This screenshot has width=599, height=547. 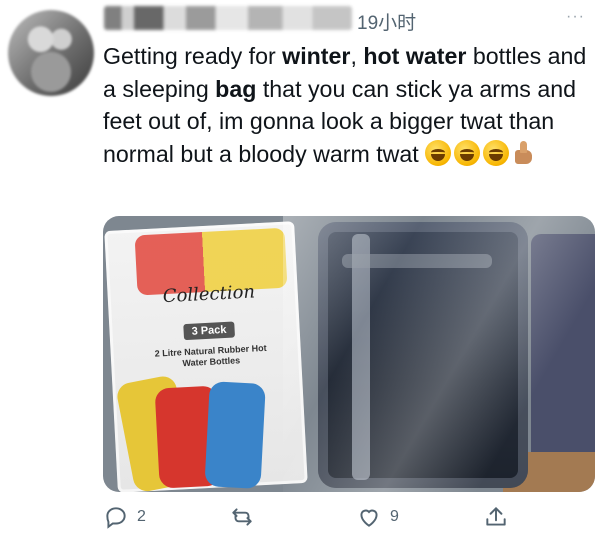 I want to click on author-name-blurred, so click(x=228, y=18).